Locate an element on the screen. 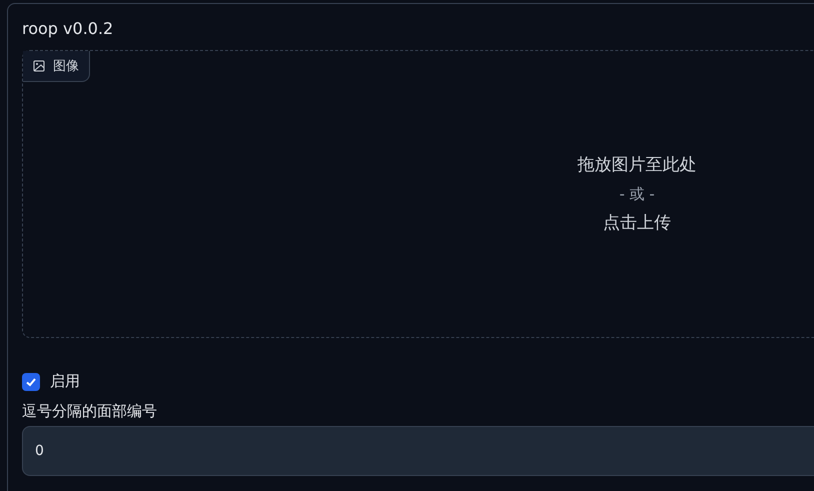 The height and width of the screenshot is (491, 814). image-label: 图像 is located at coordinates (56, 66).